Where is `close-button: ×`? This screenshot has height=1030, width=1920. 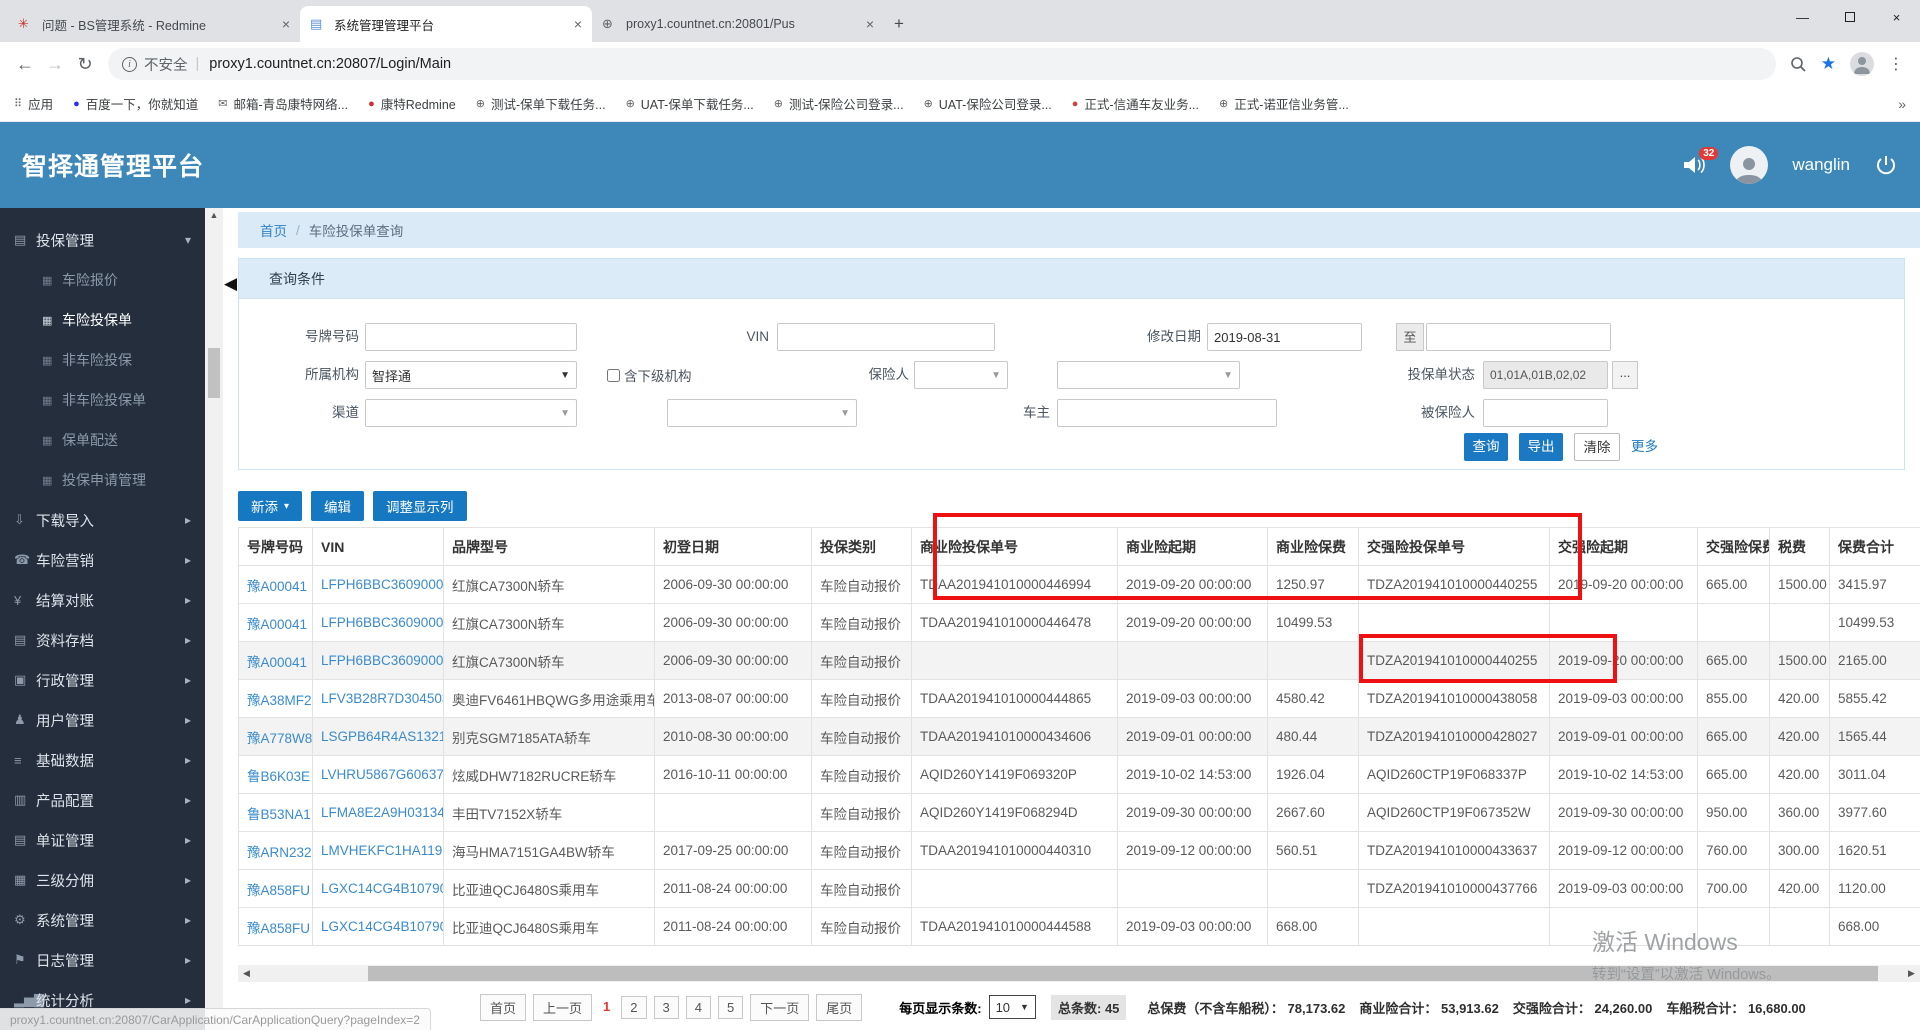 close-button: × is located at coordinates (1896, 17).